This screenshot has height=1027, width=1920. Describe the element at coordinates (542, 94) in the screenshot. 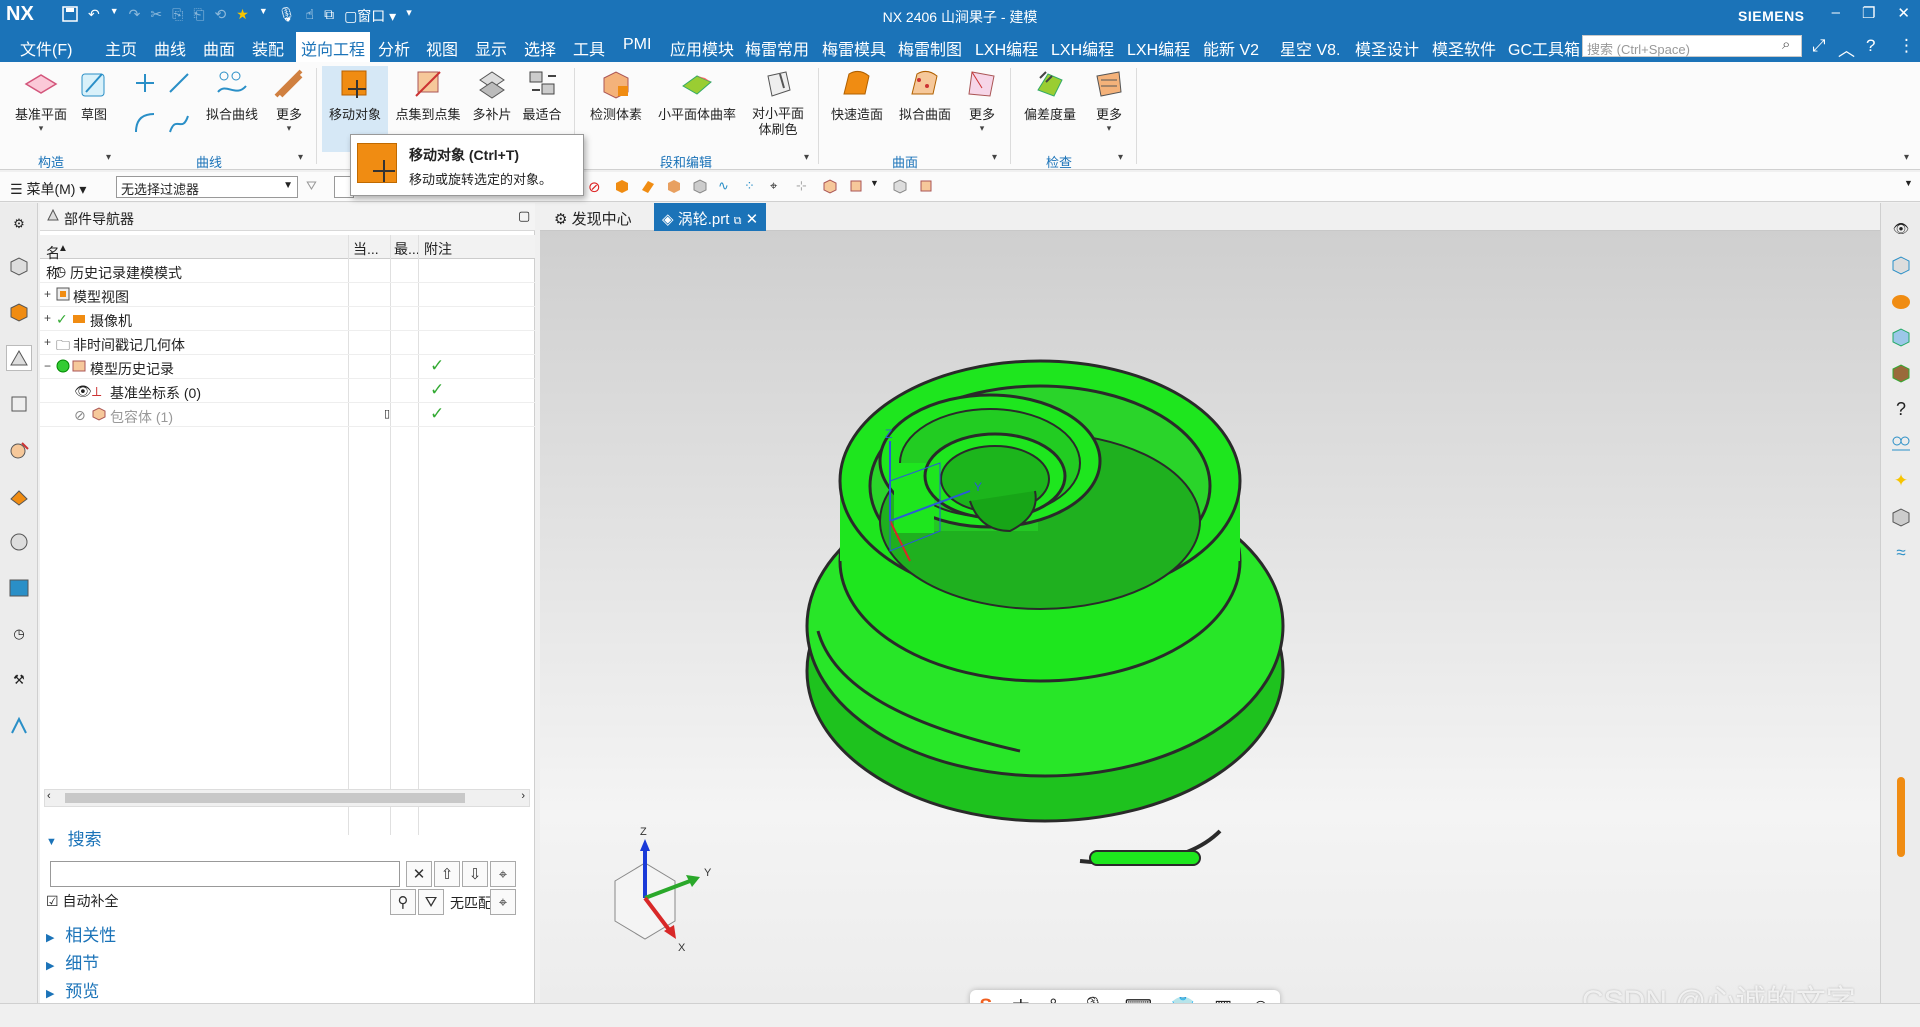

I see `best-fit-button: 最适合` at that location.